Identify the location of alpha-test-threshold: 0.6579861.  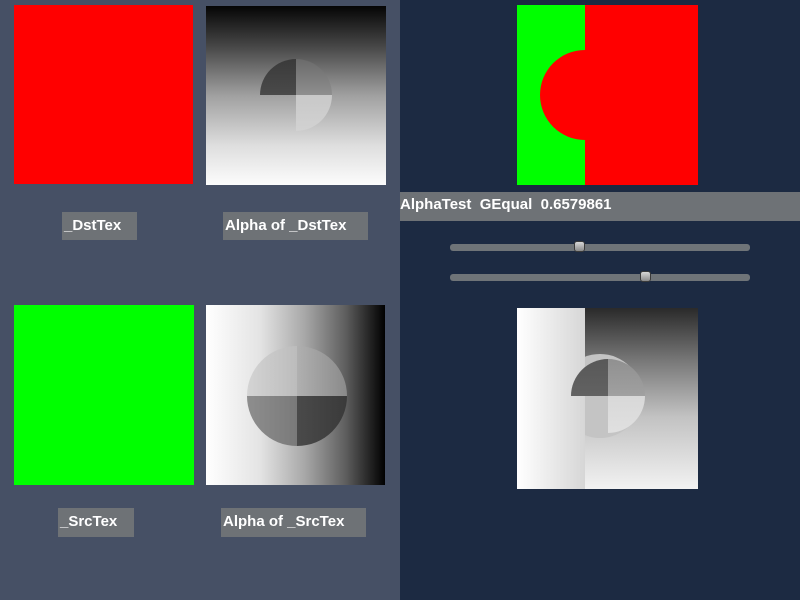
(576, 204).